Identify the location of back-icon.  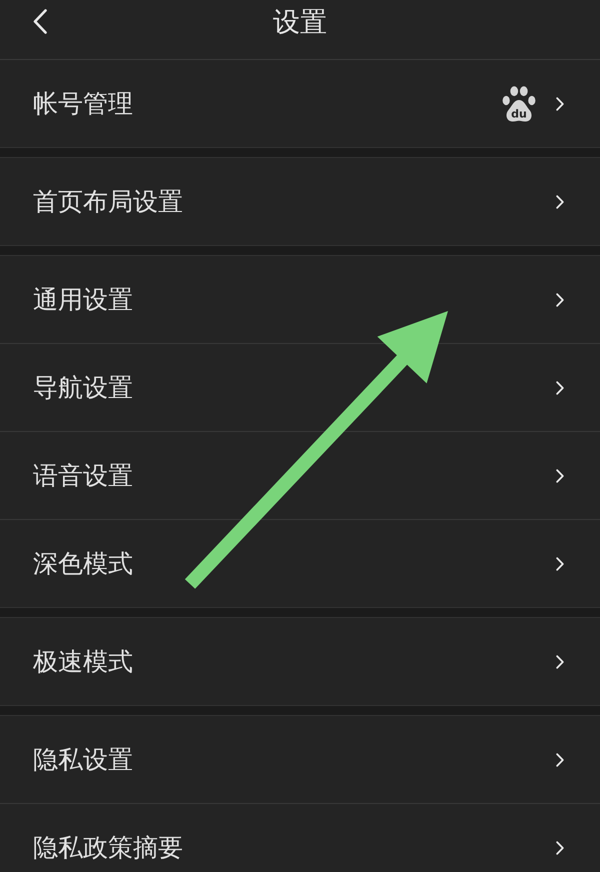
(40, 21).